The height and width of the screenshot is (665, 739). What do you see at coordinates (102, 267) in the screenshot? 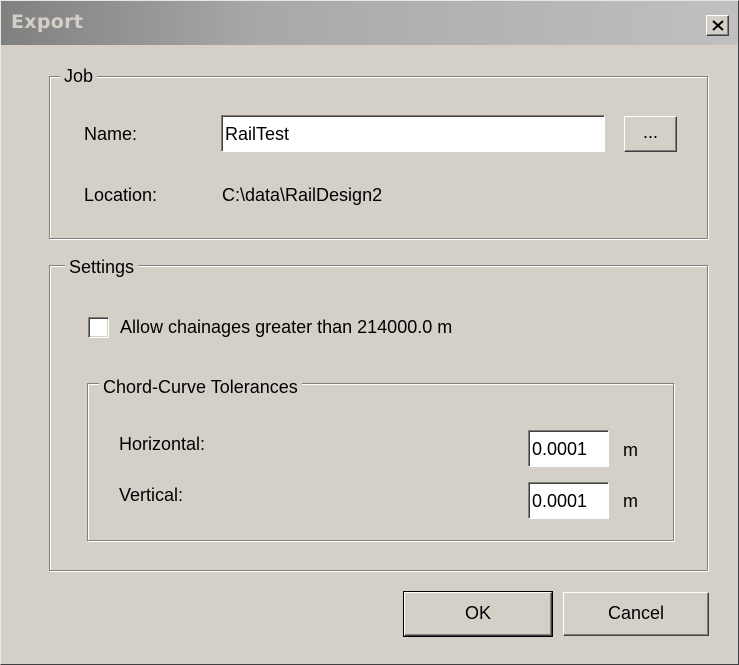
I see `settings-legend: Settings` at bounding box center [102, 267].